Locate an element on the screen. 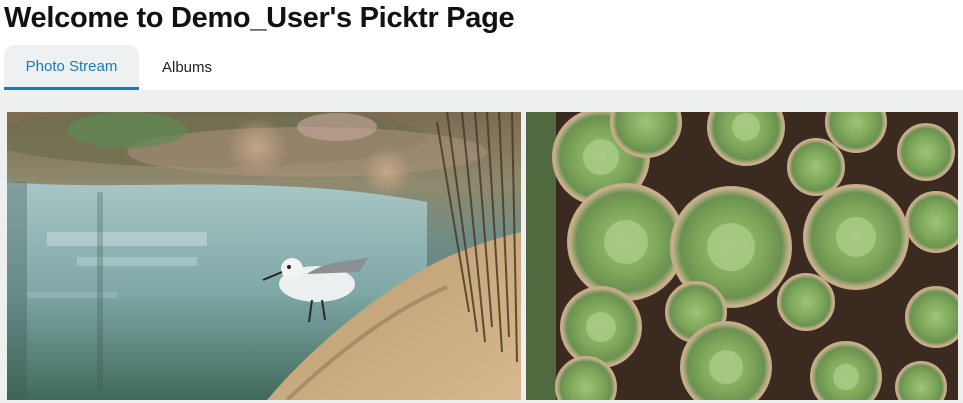  tab-photo-stream: Photo Stream is located at coordinates (71, 67).